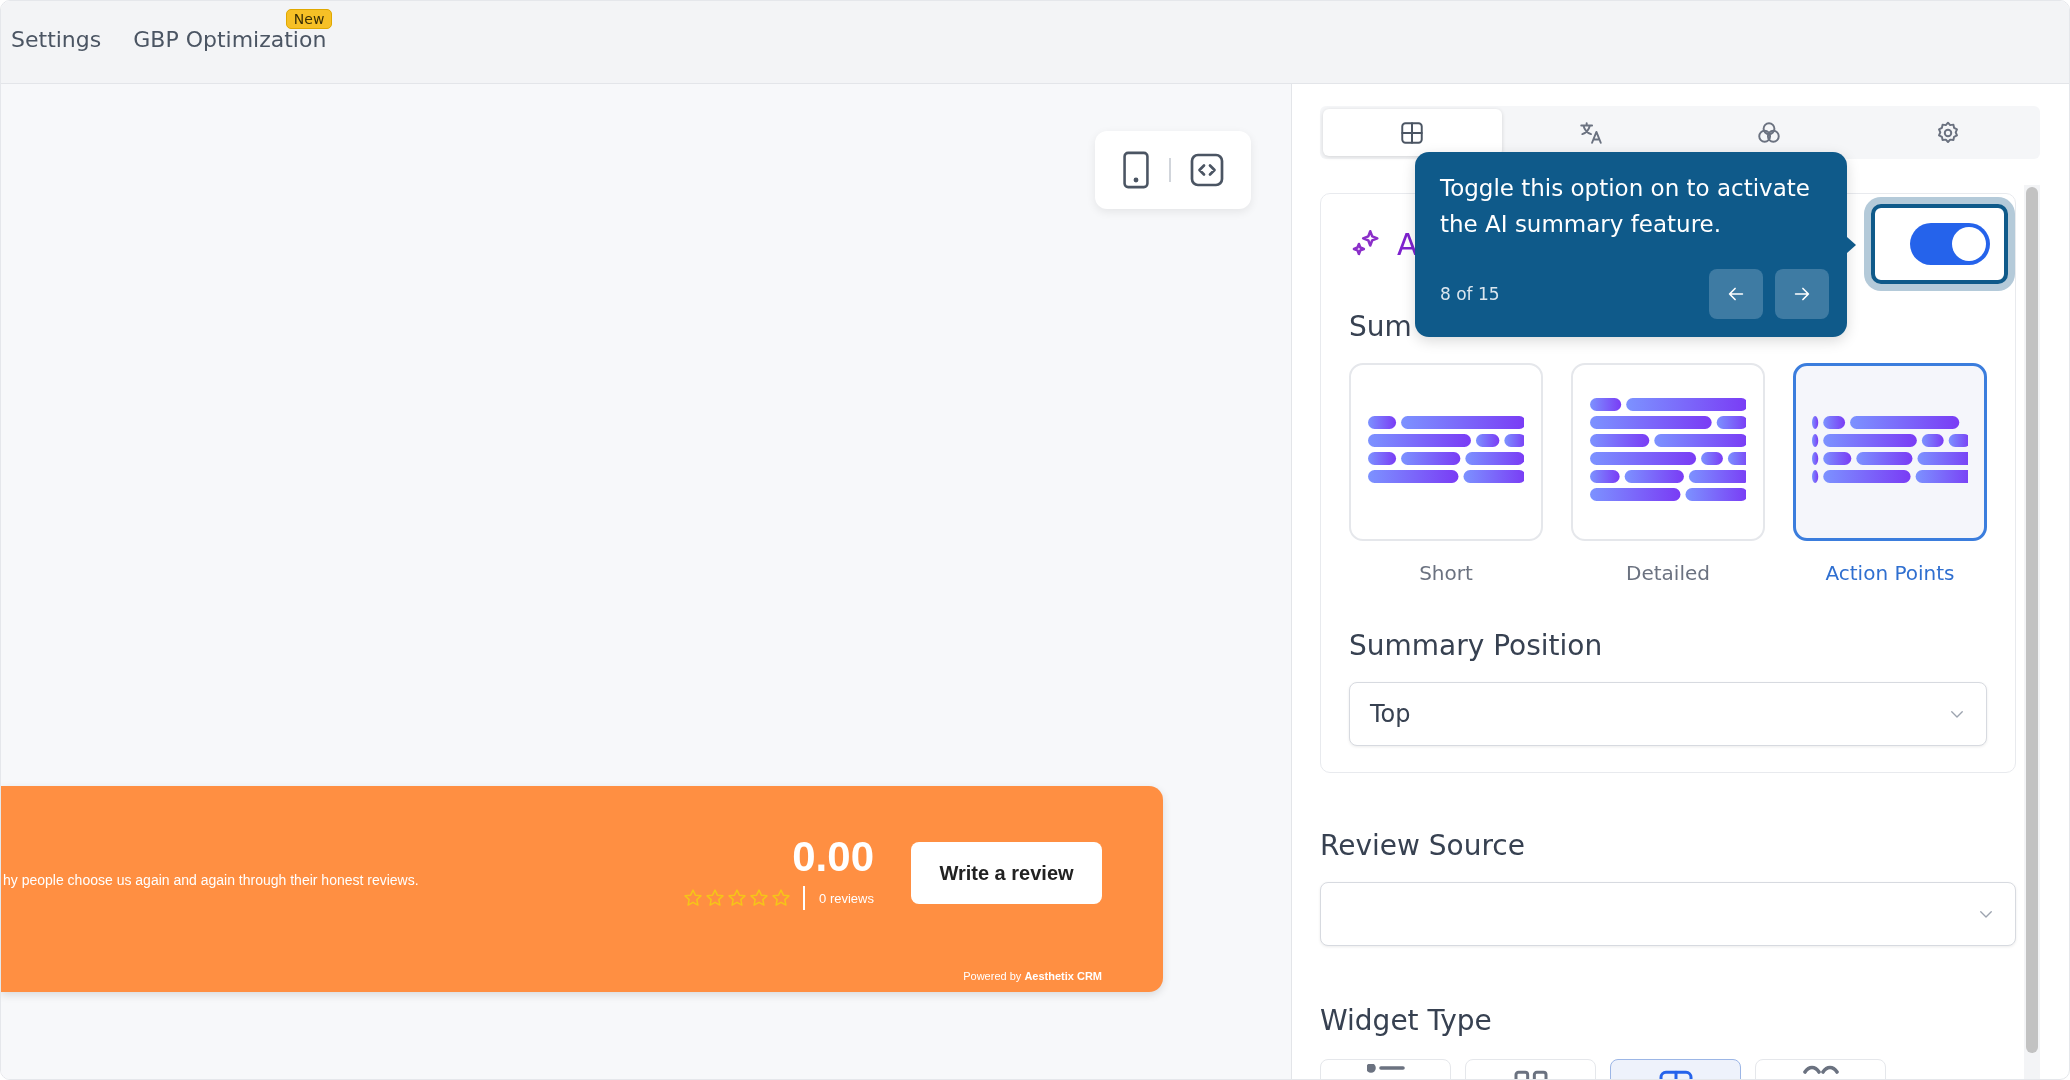 The height and width of the screenshot is (1080, 2070). Describe the element at coordinates (2032, 632) in the screenshot. I see `scrollbar` at that location.